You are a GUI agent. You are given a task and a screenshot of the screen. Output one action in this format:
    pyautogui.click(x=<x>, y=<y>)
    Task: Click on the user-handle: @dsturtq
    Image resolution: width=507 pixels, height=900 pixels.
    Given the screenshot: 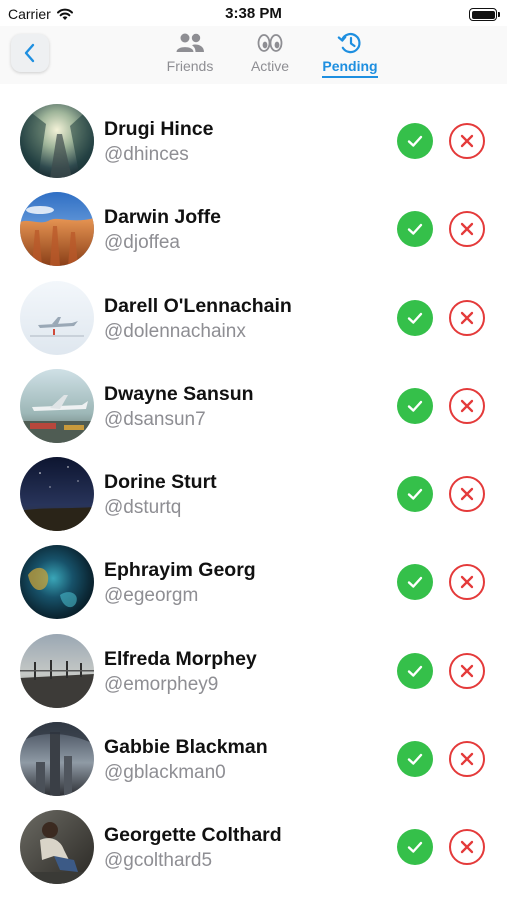 What is the action you would take?
    pyautogui.click(x=143, y=508)
    